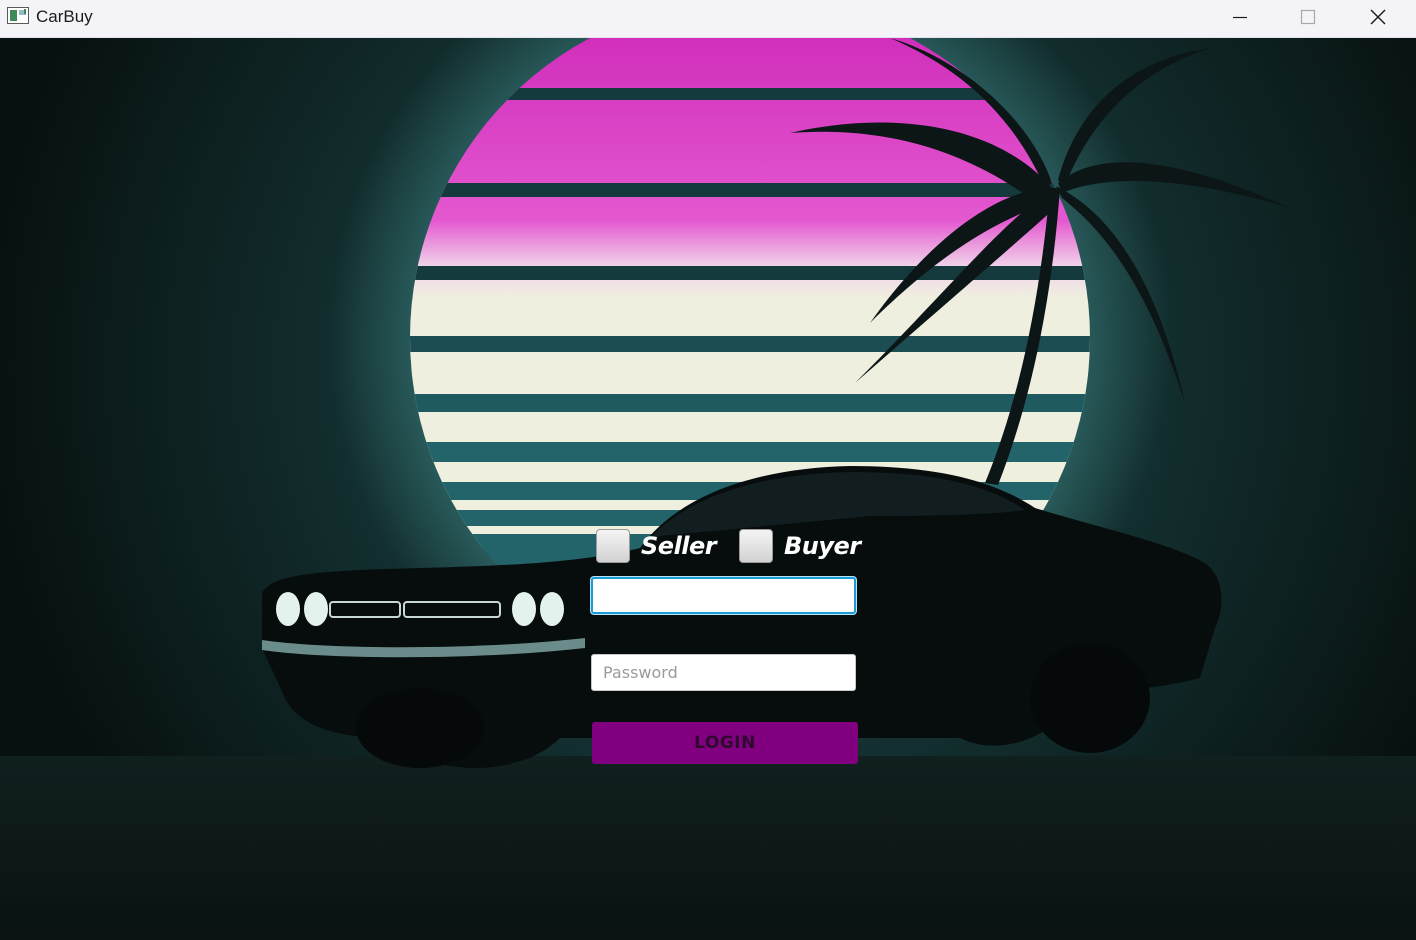 The height and width of the screenshot is (940, 1416). I want to click on seller-option: Seller, so click(656, 546).